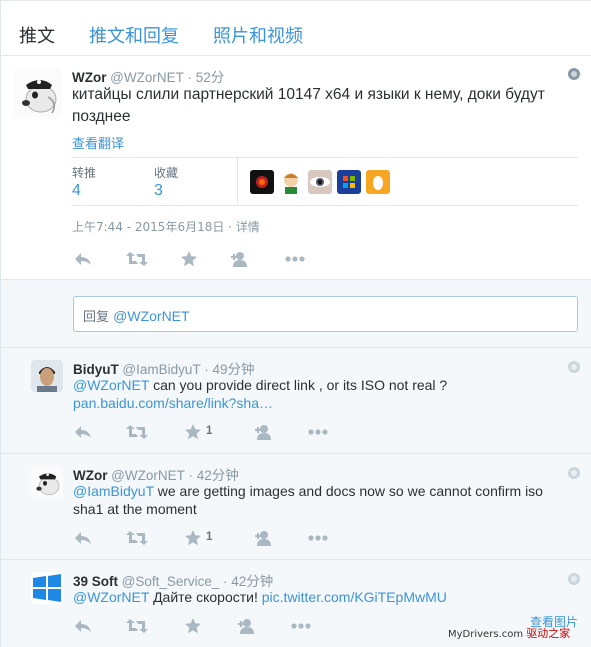 This screenshot has height=647, width=591. Describe the element at coordinates (486, 634) in the screenshot. I see `watermark-site: MyDrivers.com` at that location.